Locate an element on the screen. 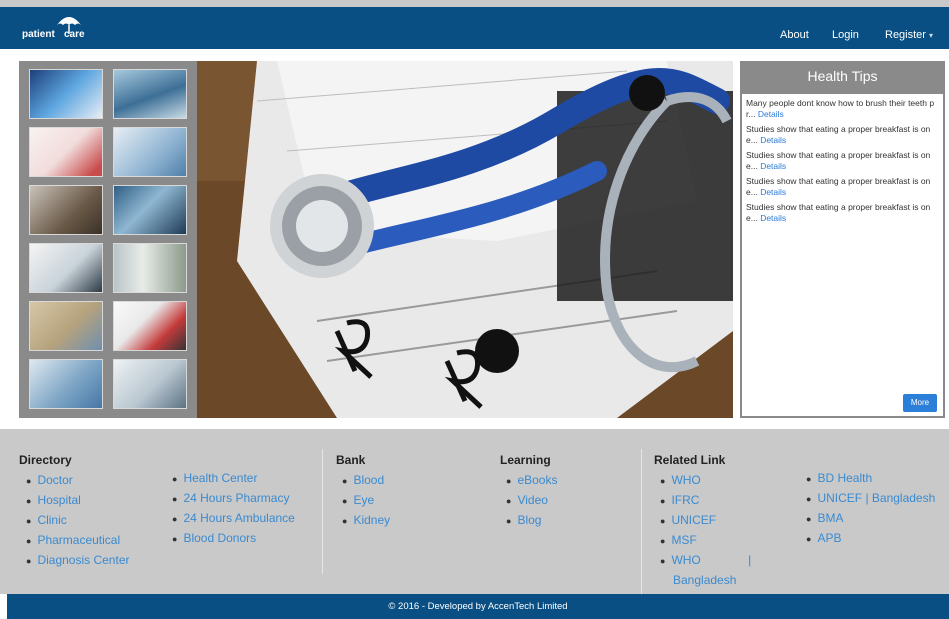 Image resolution: width=949 pixels, height=619 pixels. nav-login: Login is located at coordinates (845, 35).